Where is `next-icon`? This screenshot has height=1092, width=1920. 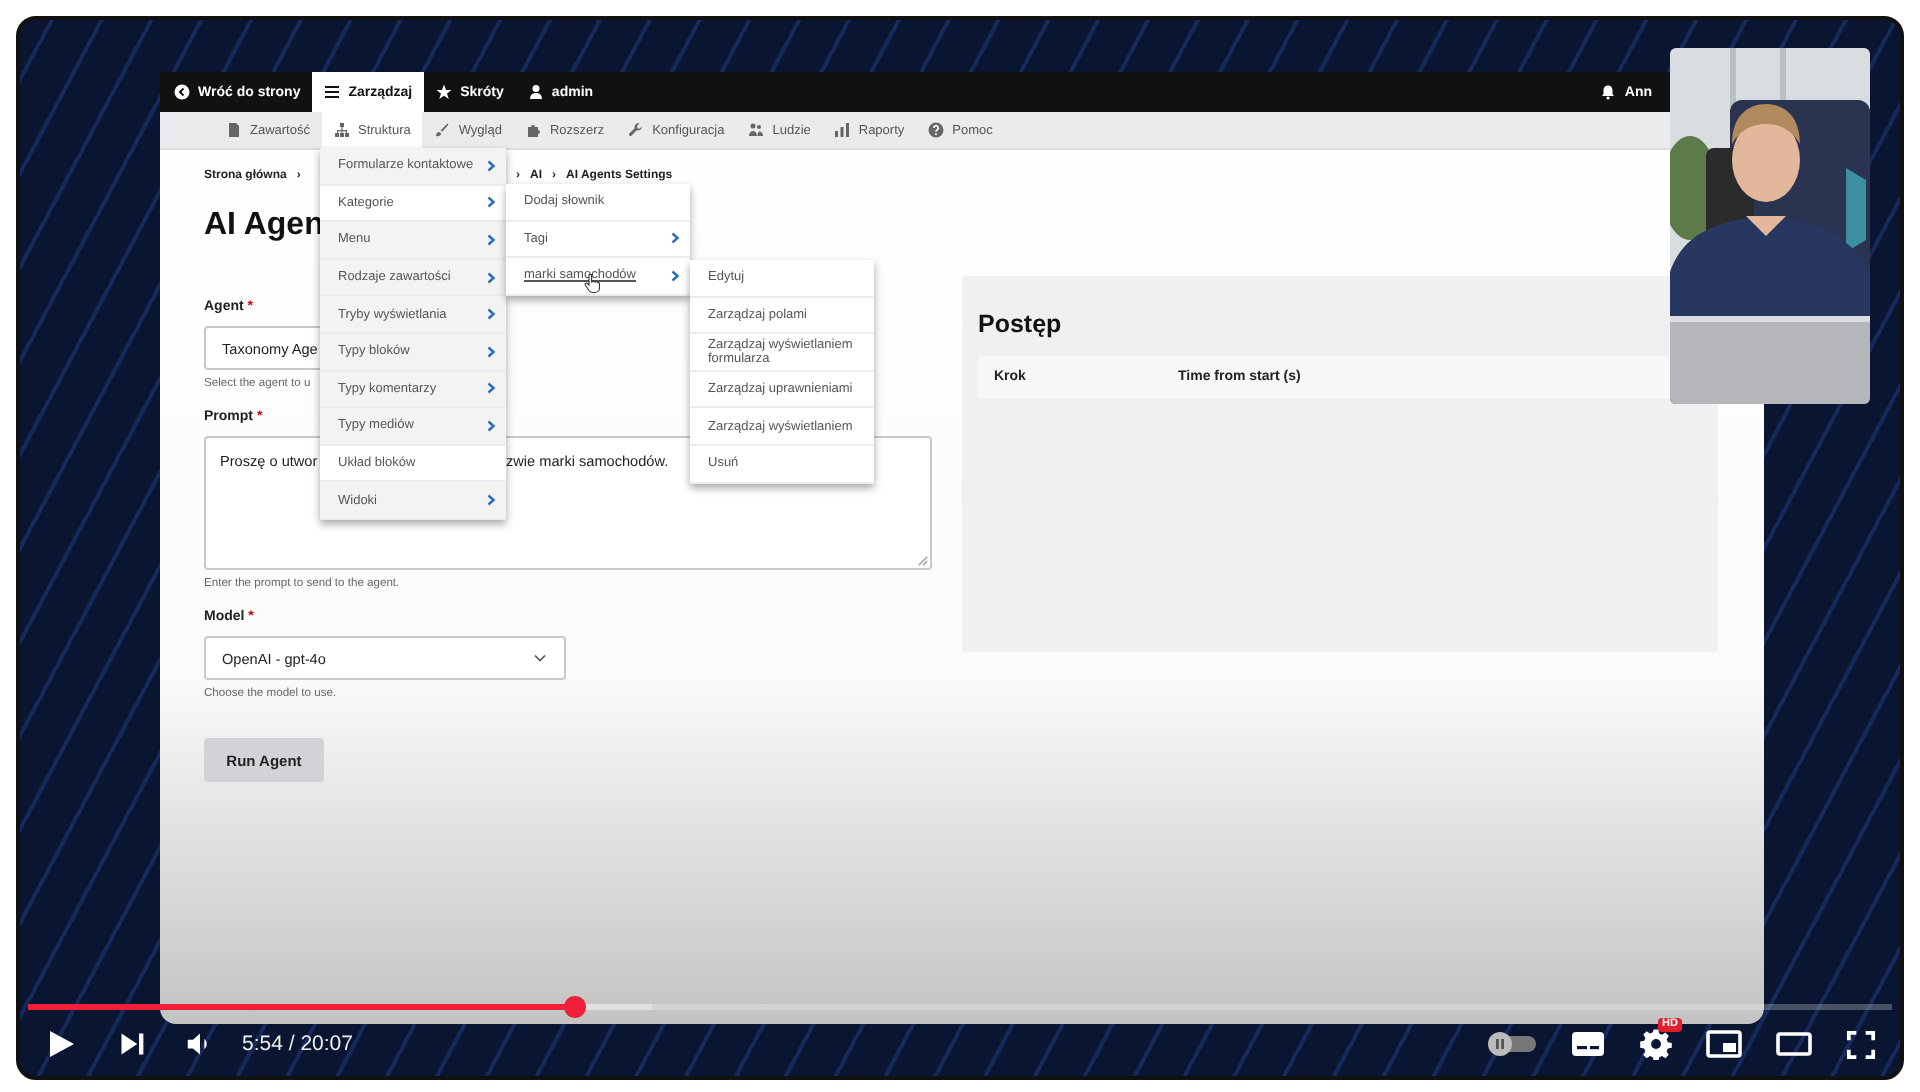
next-icon is located at coordinates (132, 1044).